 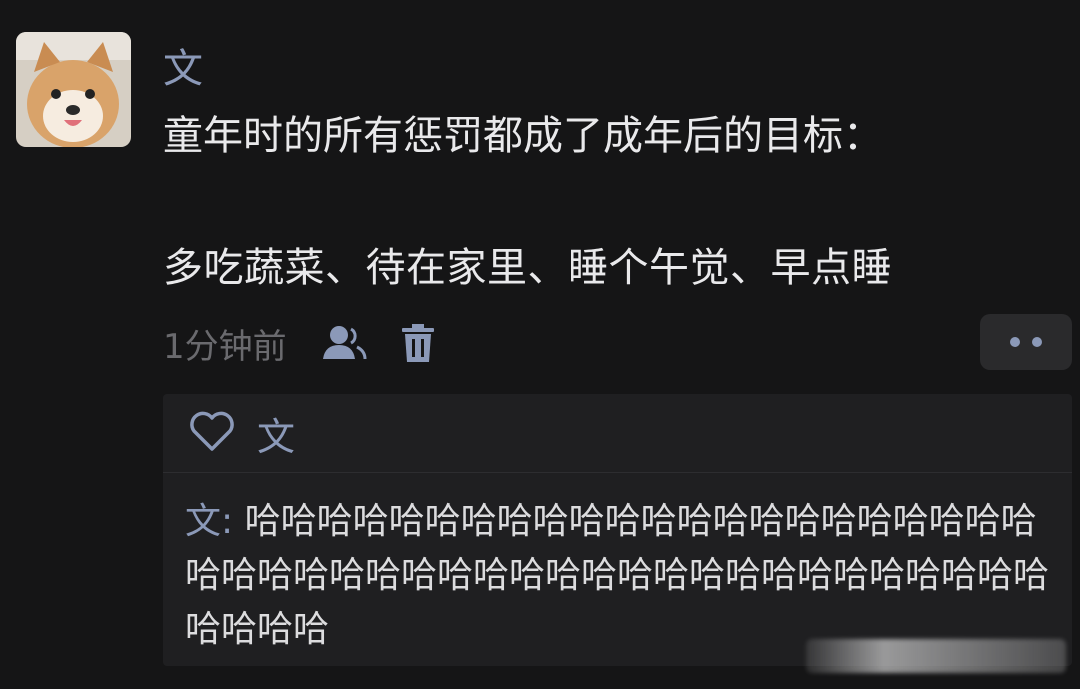 I want to click on avatar, so click(x=73, y=89).